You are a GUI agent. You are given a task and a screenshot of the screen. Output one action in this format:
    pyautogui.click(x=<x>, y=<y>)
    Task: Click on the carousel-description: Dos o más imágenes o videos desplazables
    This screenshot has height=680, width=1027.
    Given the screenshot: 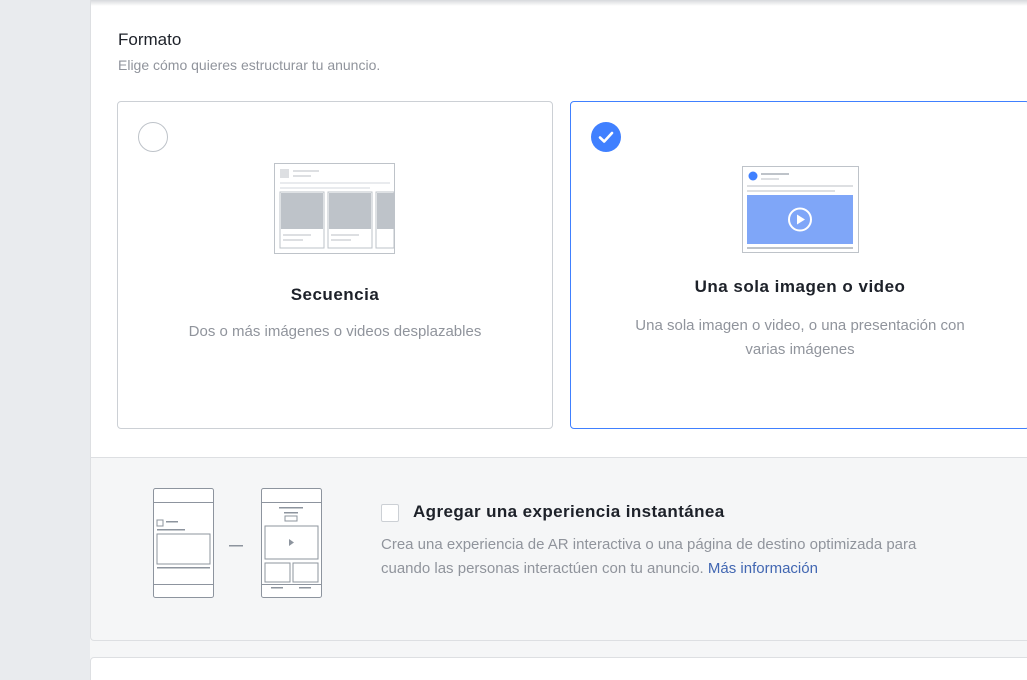 What is the action you would take?
    pyautogui.click(x=335, y=331)
    